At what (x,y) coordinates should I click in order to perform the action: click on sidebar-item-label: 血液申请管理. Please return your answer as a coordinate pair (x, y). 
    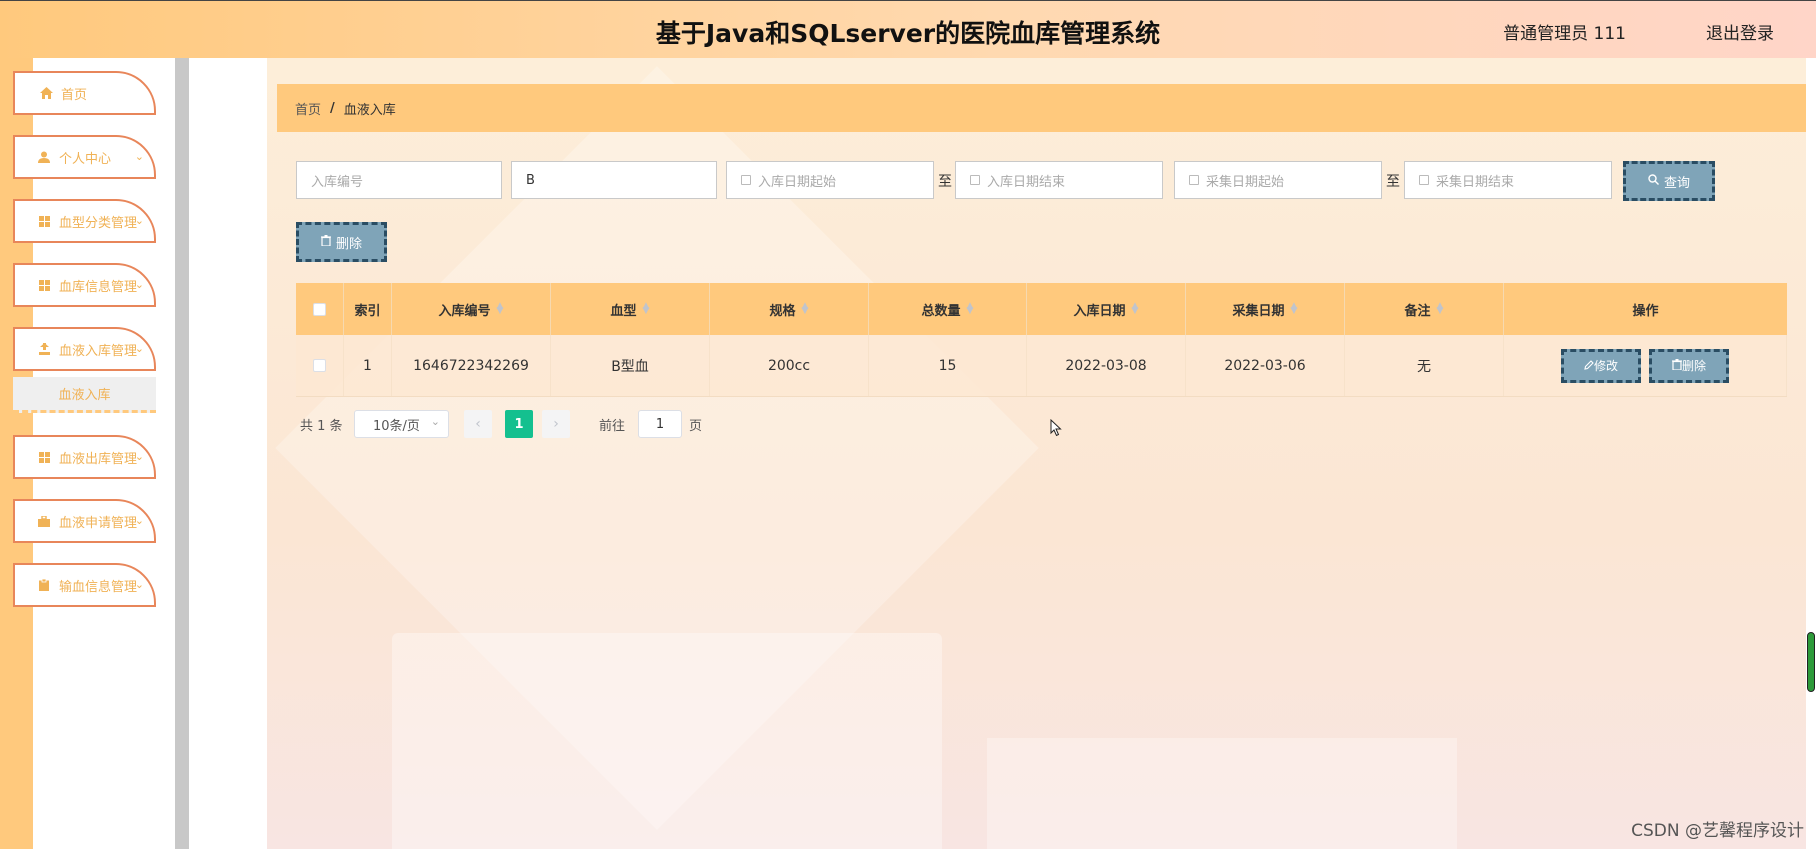
    Looking at the image, I should click on (98, 523).